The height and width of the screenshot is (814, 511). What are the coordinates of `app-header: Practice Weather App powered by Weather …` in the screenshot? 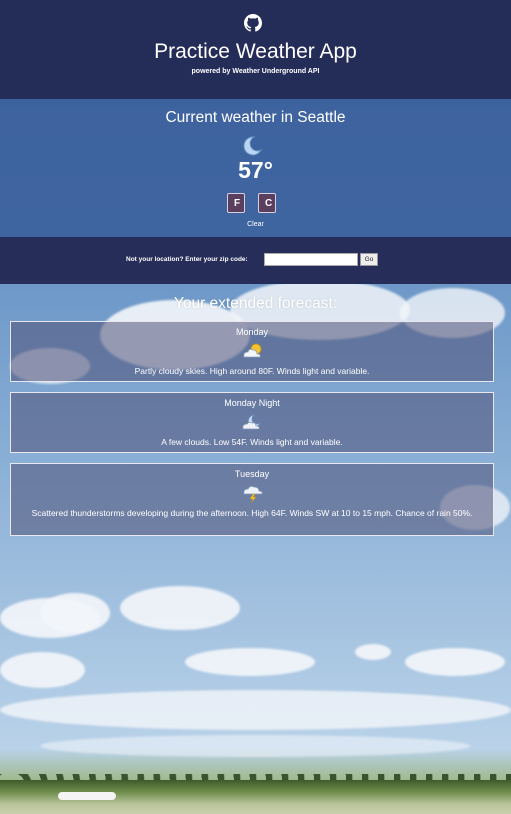 It's located at (255, 49).